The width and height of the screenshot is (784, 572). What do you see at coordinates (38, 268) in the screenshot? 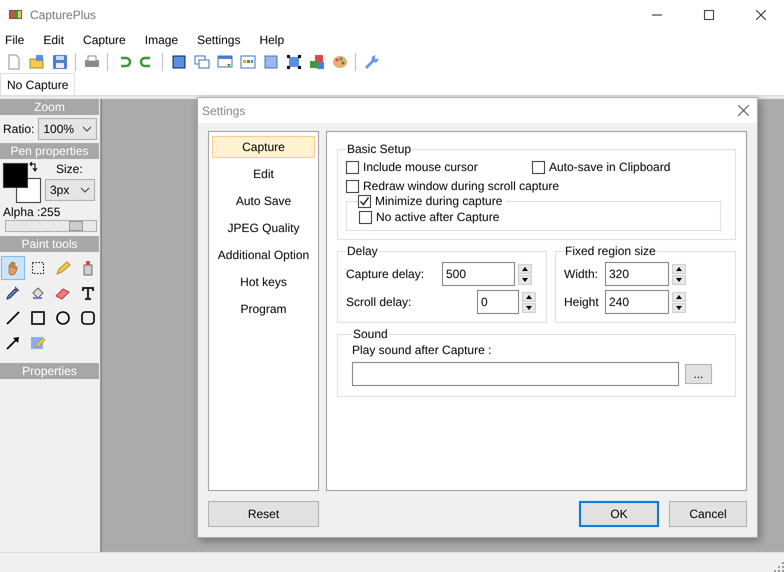
I see `dashed-square-icon` at bounding box center [38, 268].